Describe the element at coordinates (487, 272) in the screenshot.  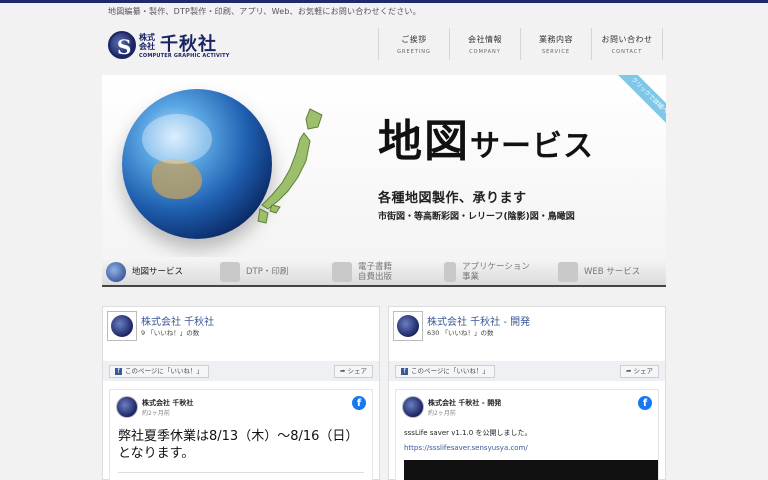
I see `tab-application: アプリケーション 事業` at that location.